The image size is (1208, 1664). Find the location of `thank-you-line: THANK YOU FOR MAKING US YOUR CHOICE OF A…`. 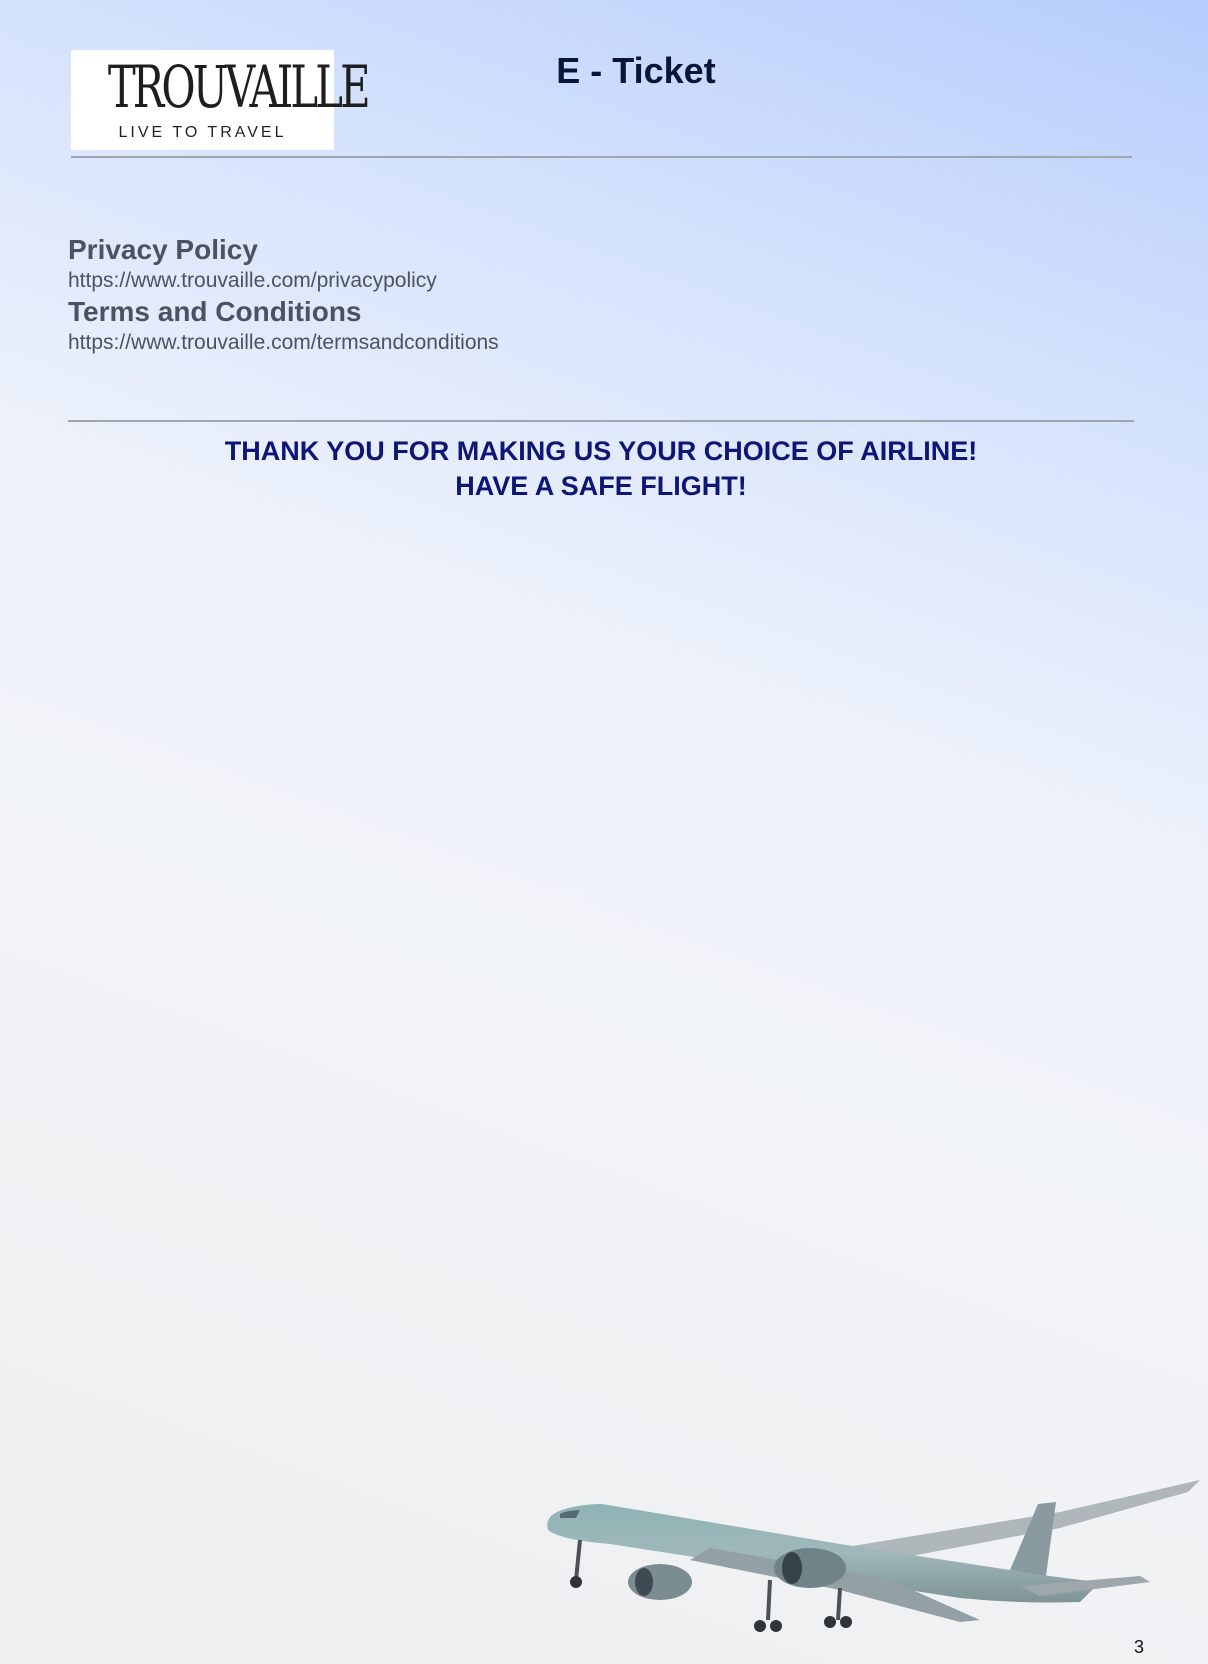

thank-you-line: THANK YOU FOR MAKING US YOUR CHOICE OF A… is located at coordinates (601, 451).